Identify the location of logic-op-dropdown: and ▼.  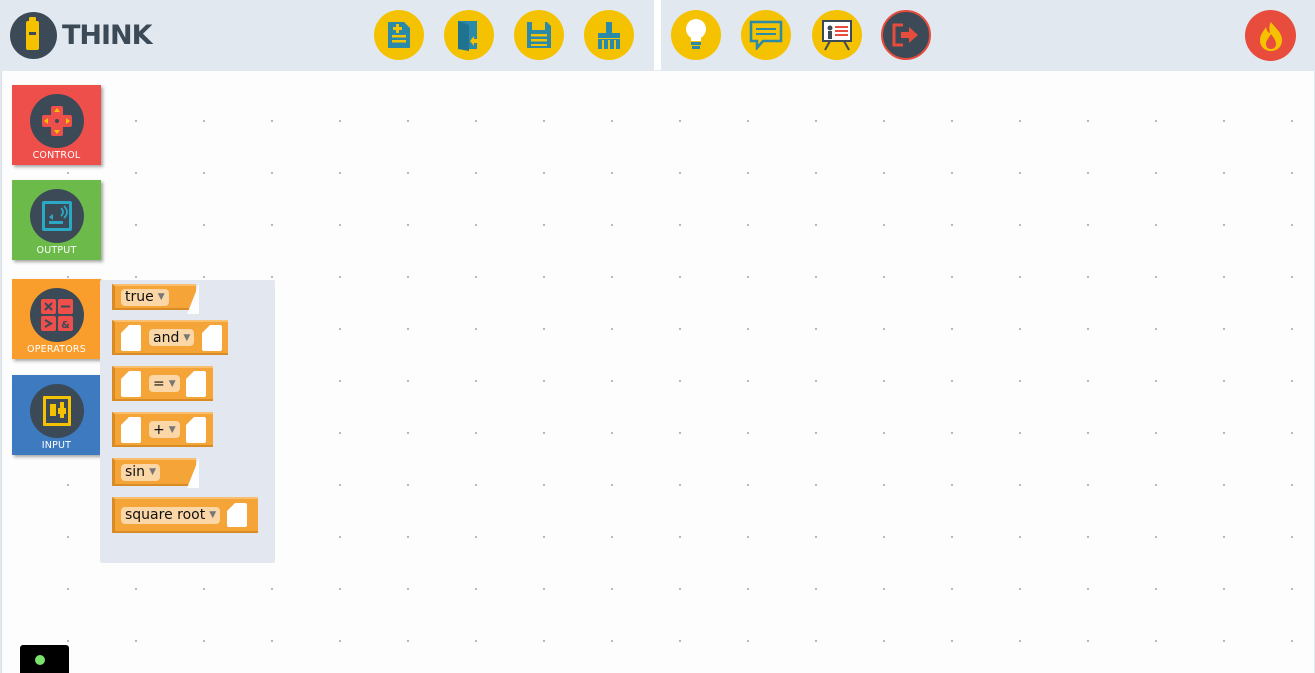
(172, 337).